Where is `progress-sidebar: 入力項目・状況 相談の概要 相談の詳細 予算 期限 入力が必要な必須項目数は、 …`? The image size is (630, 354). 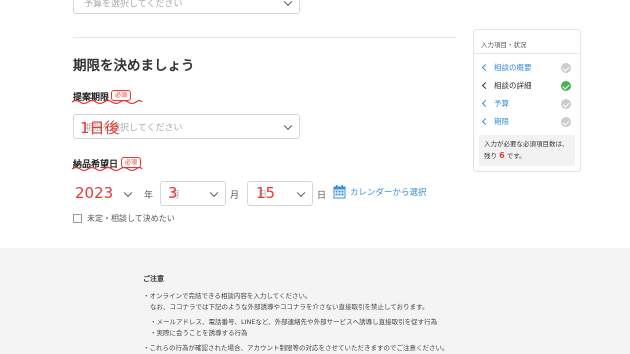 progress-sidebar: 入力項目・状況 相談の概要 相談の詳細 予算 期限 入力が必要な必須項目数は、 … is located at coordinates (527, 100).